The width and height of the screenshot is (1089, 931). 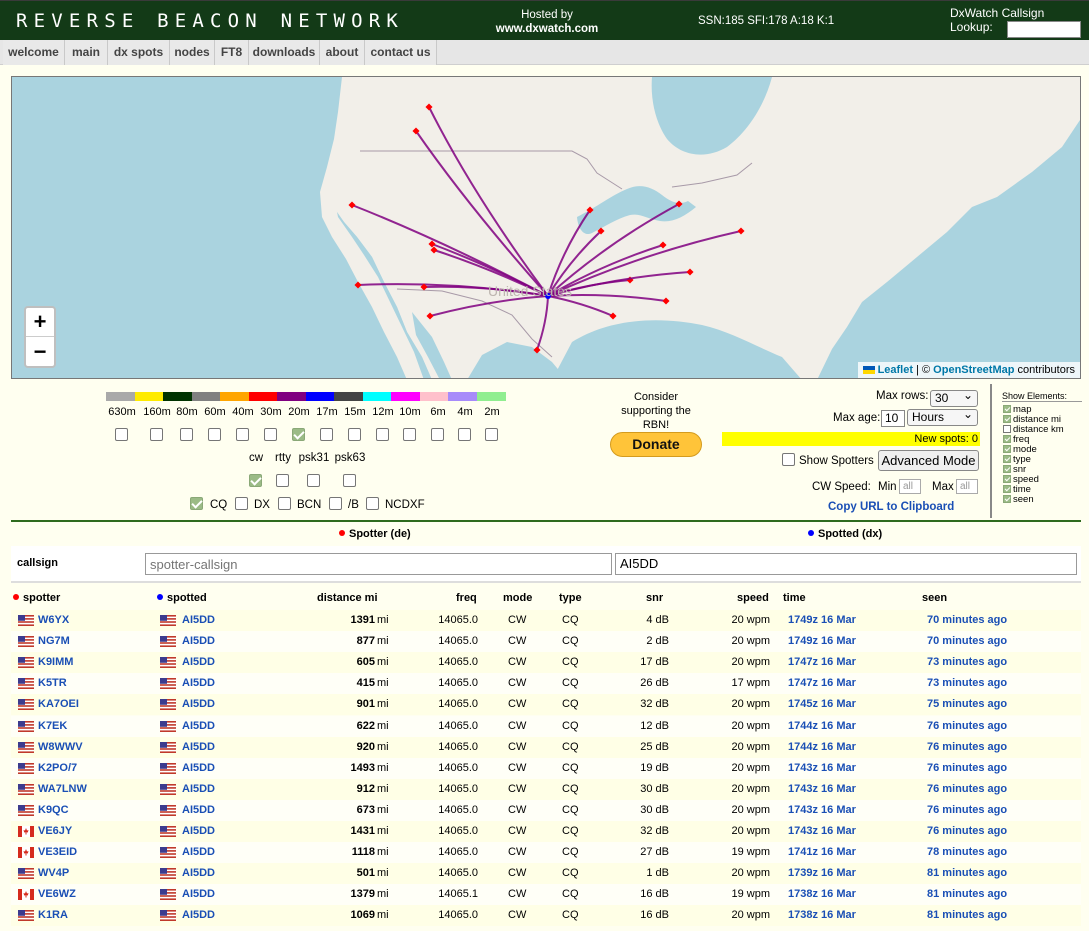 I want to click on type-checkbox-ncdxf, so click(x=372, y=503).